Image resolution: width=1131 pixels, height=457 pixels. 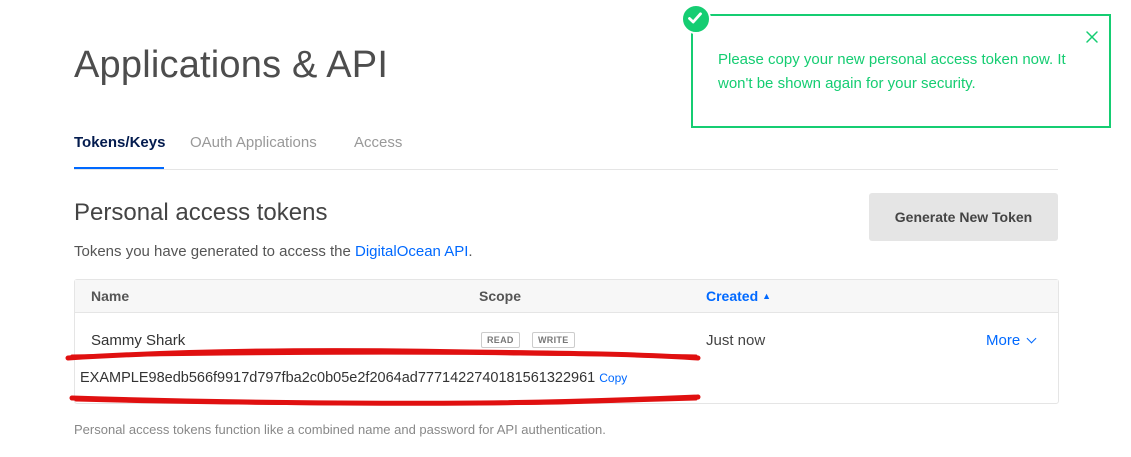 What do you see at coordinates (215, 251) in the screenshot?
I see `section-description-text: Tokens you have generated to access the` at bounding box center [215, 251].